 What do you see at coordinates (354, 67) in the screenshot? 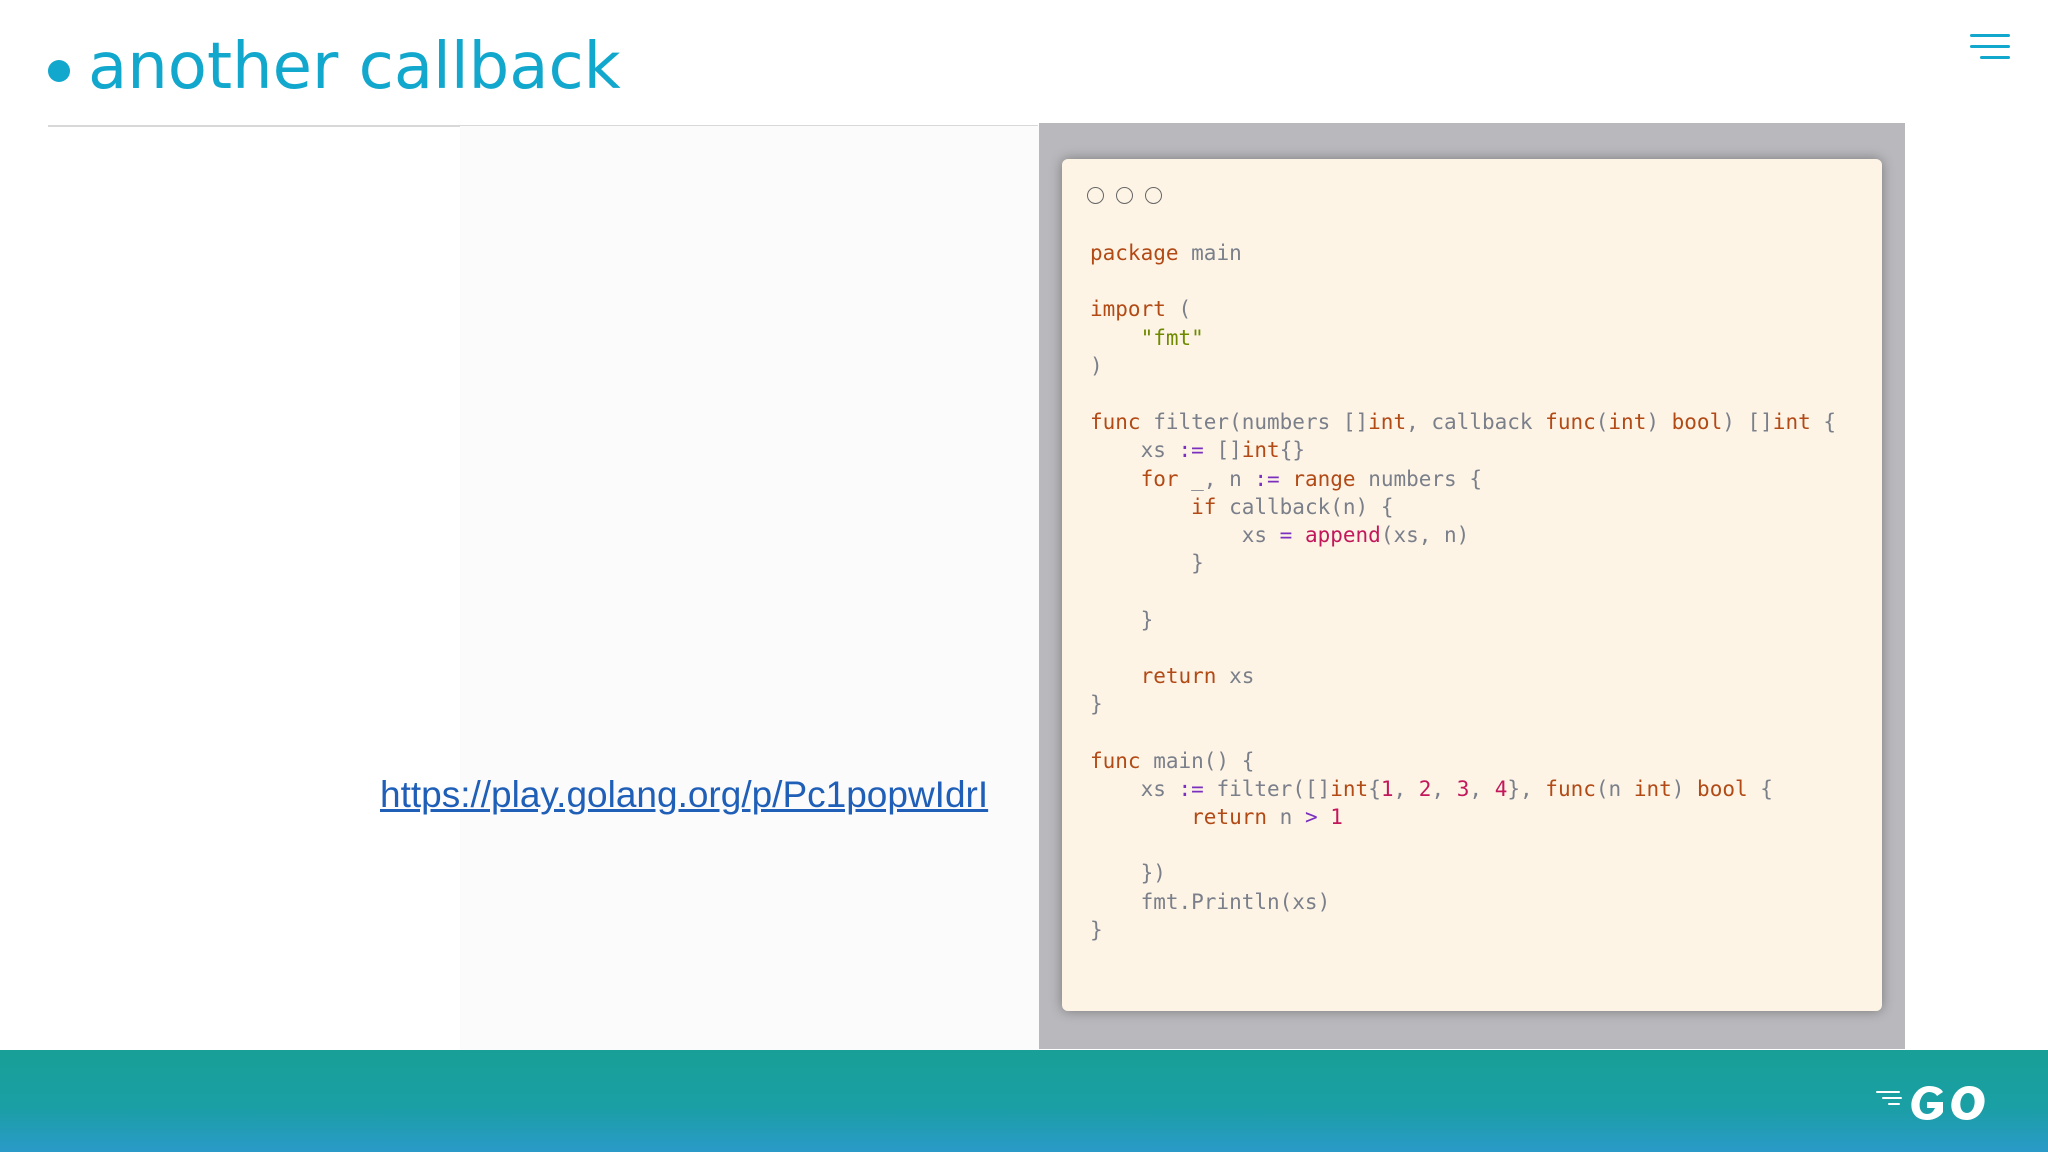
I see `slide-title-text: another callback` at bounding box center [354, 67].